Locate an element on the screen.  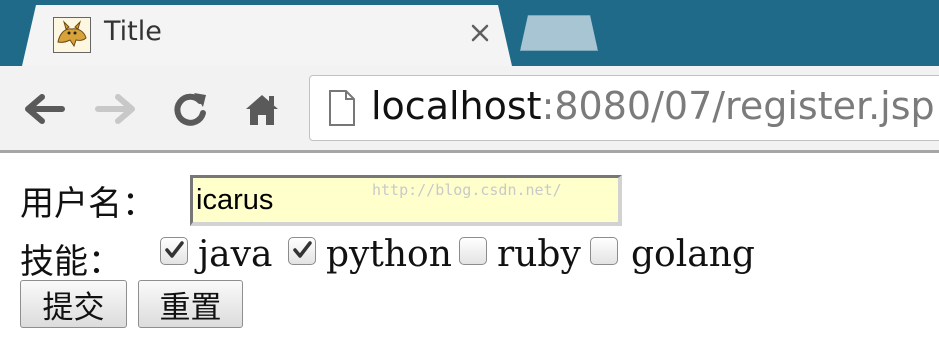
golang-checkbox is located at coordinates (604, 251).